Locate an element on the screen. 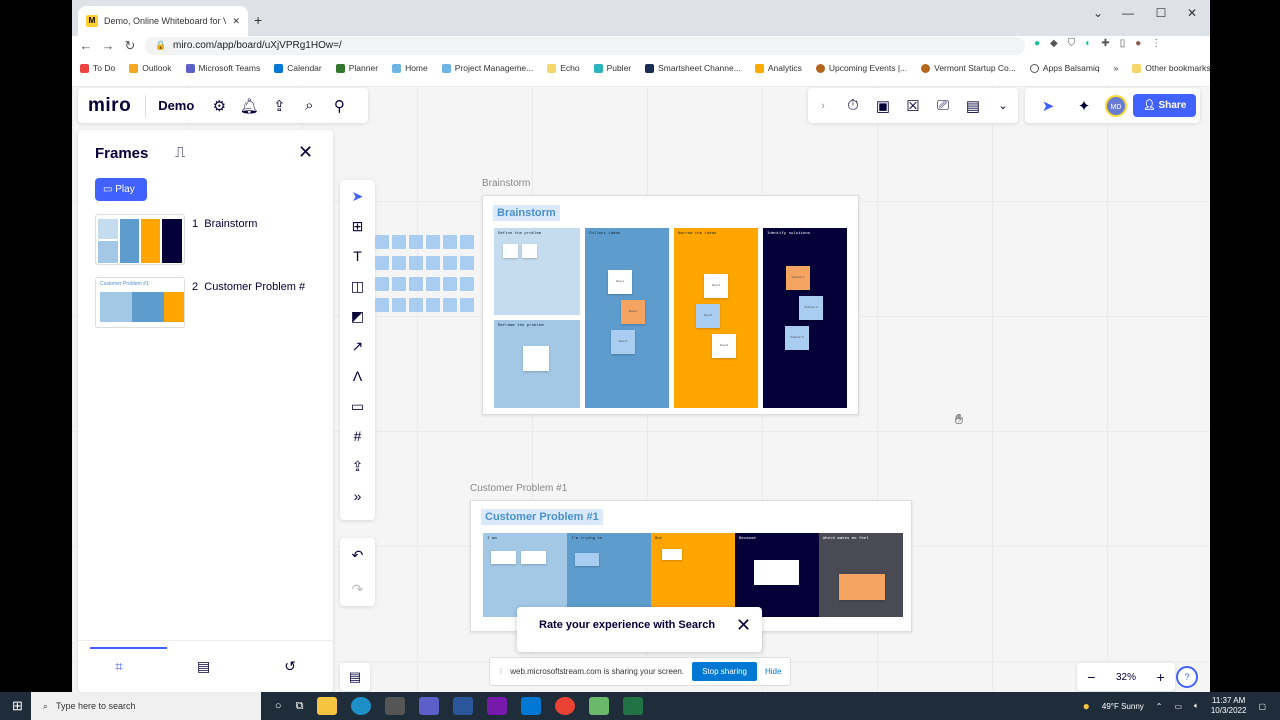 The width and height of the screenshot is (1280, 720). volume-icon: 🔈︎ is located at coordinates (1196, 706).